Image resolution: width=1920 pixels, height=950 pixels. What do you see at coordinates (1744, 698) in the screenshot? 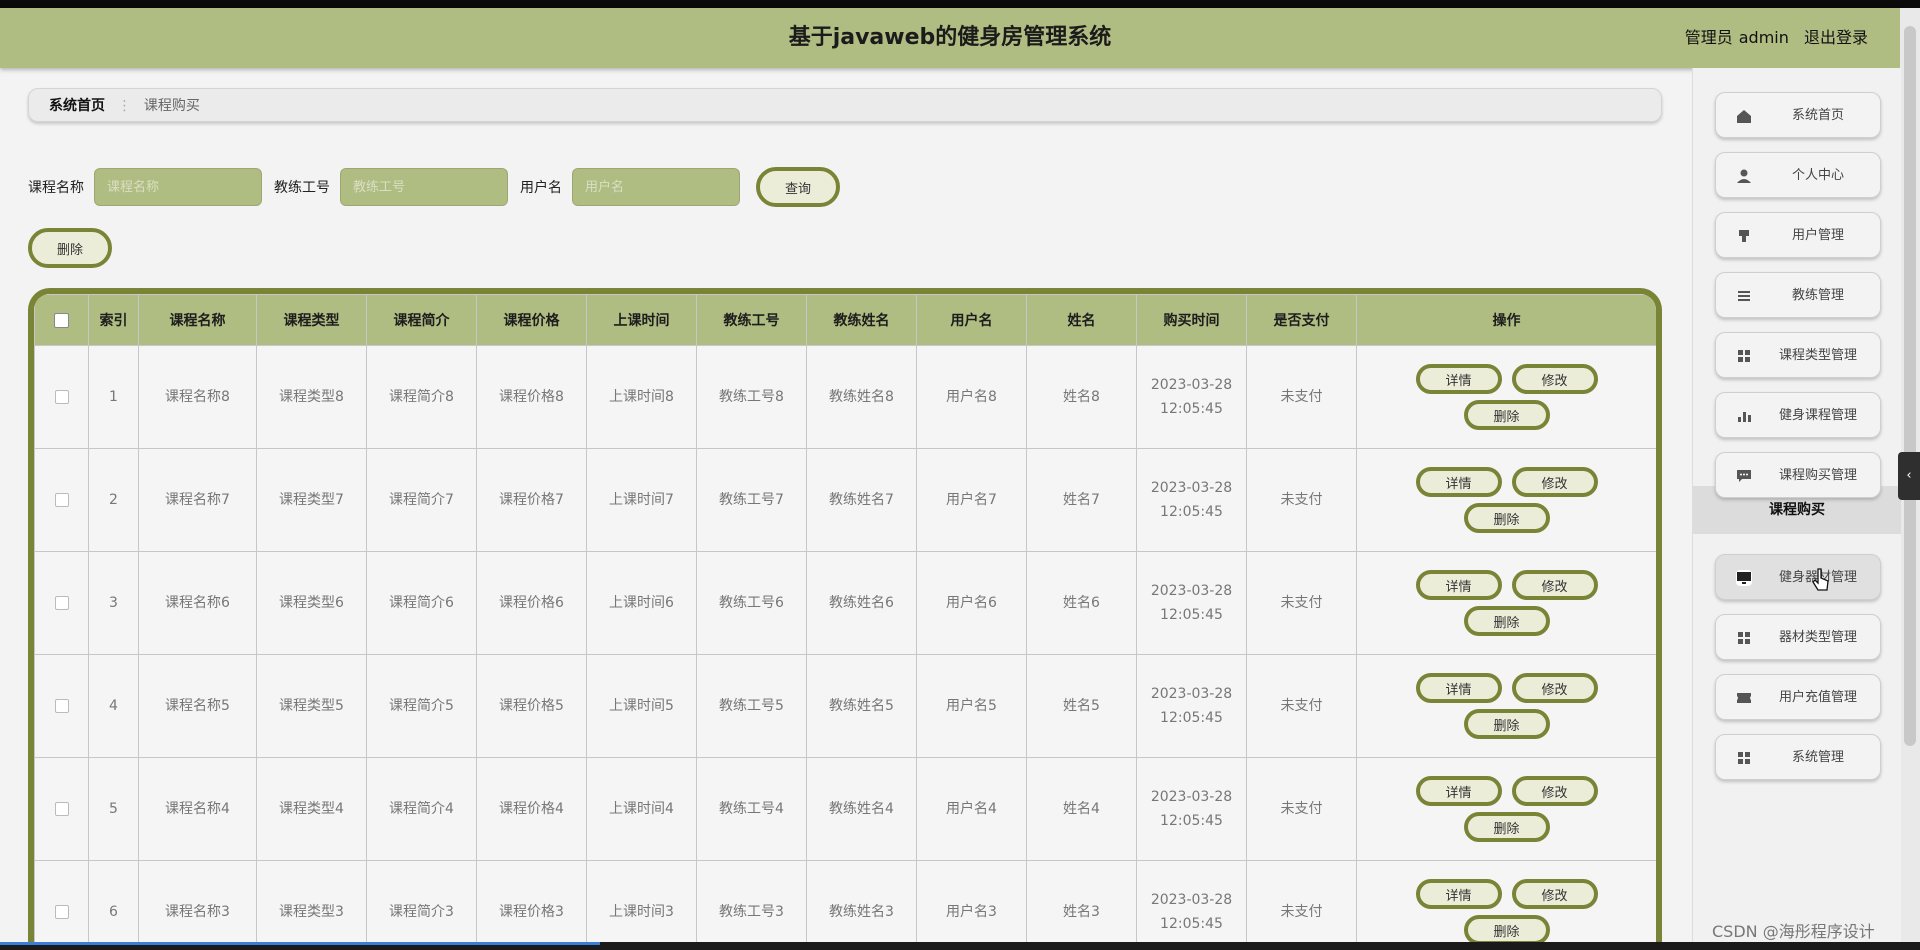
I see `ticket-icon` at bounding box center [1744, 698].